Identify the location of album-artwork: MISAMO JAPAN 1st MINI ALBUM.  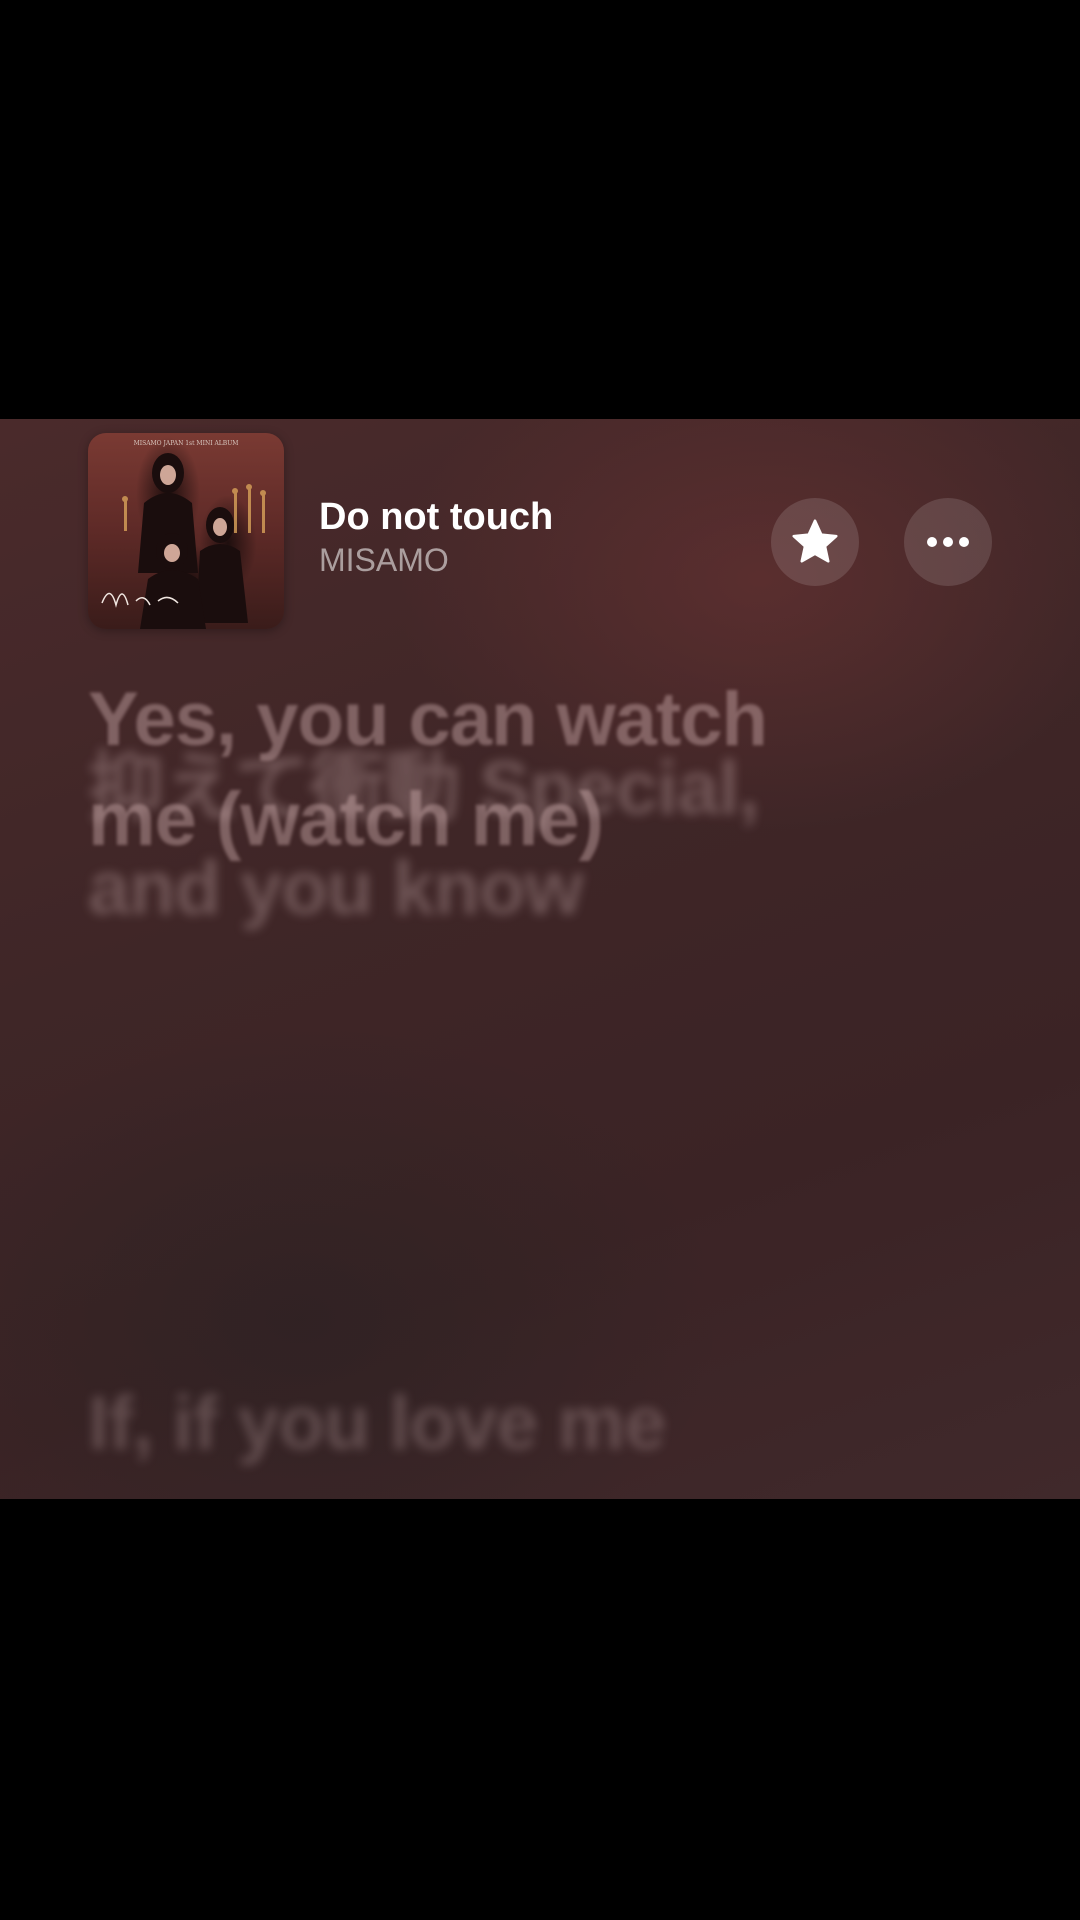
(186, 531).